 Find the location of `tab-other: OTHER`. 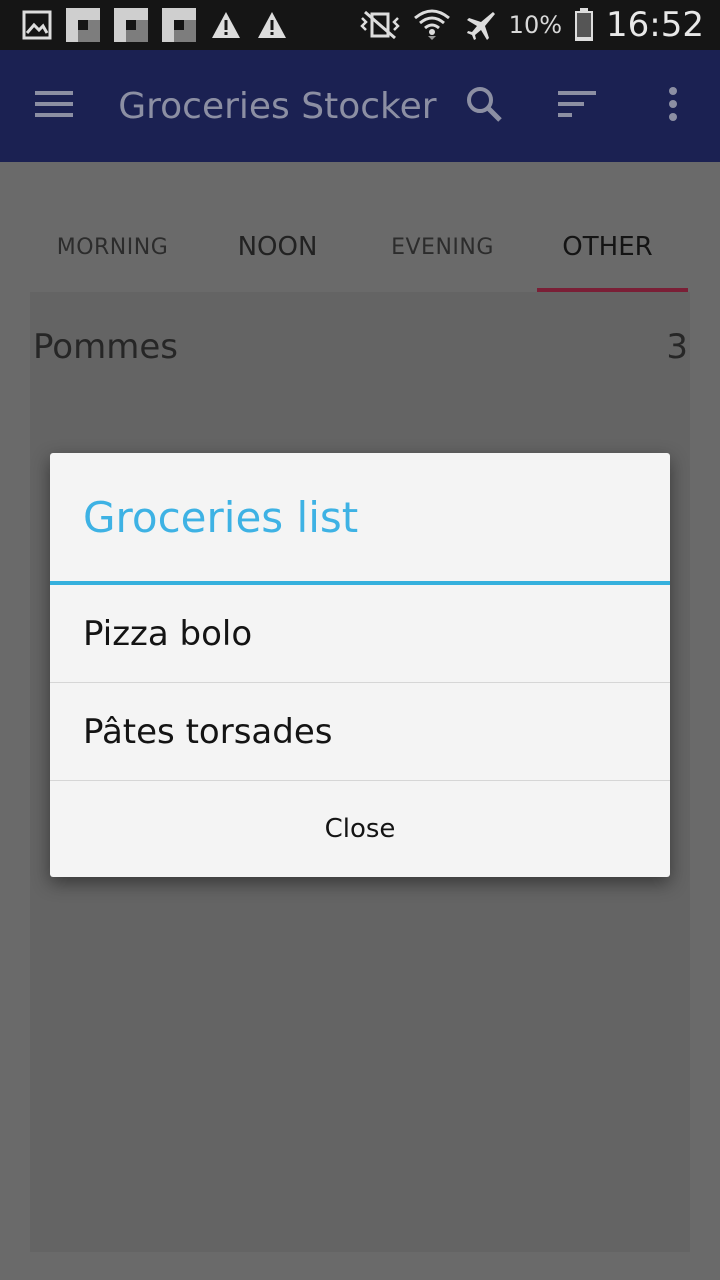

tab-other: OTHER is located at coordinates (607, 247).